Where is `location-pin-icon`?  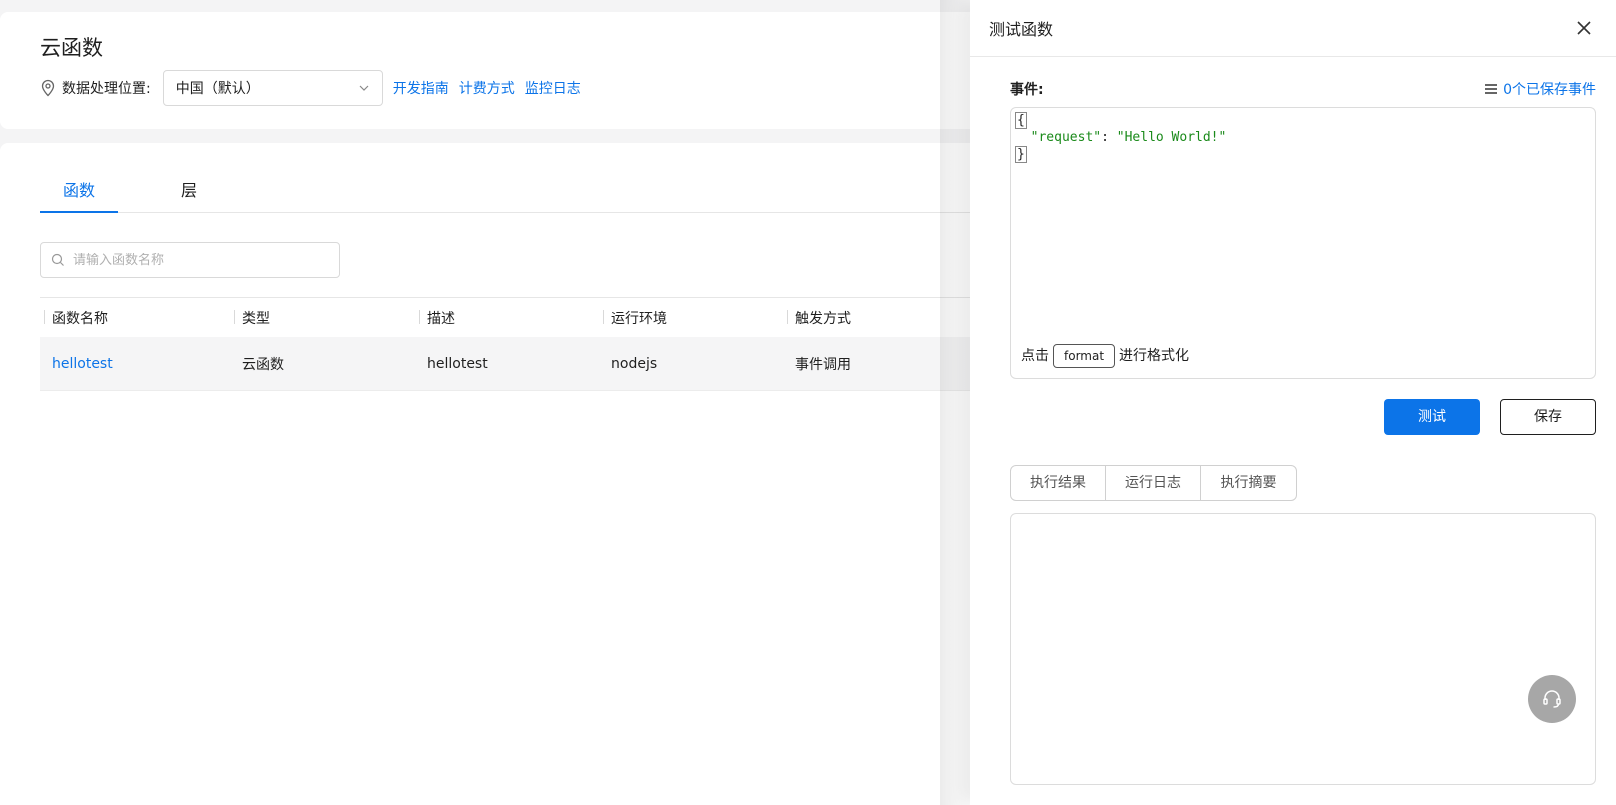 location-pin-icon is located at coordinates (48, 88).